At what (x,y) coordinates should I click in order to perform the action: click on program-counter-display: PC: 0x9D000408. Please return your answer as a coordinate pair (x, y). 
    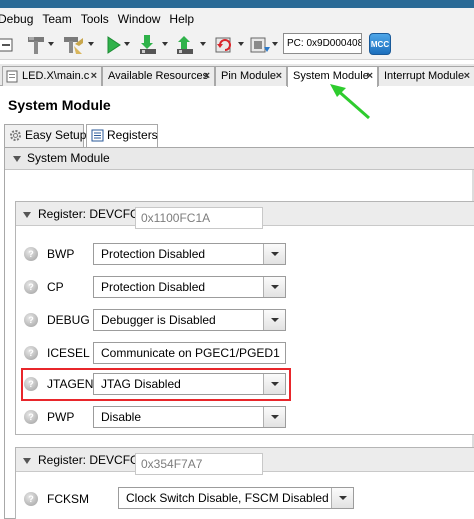
    Looking at the image, I should click on (322, 43).